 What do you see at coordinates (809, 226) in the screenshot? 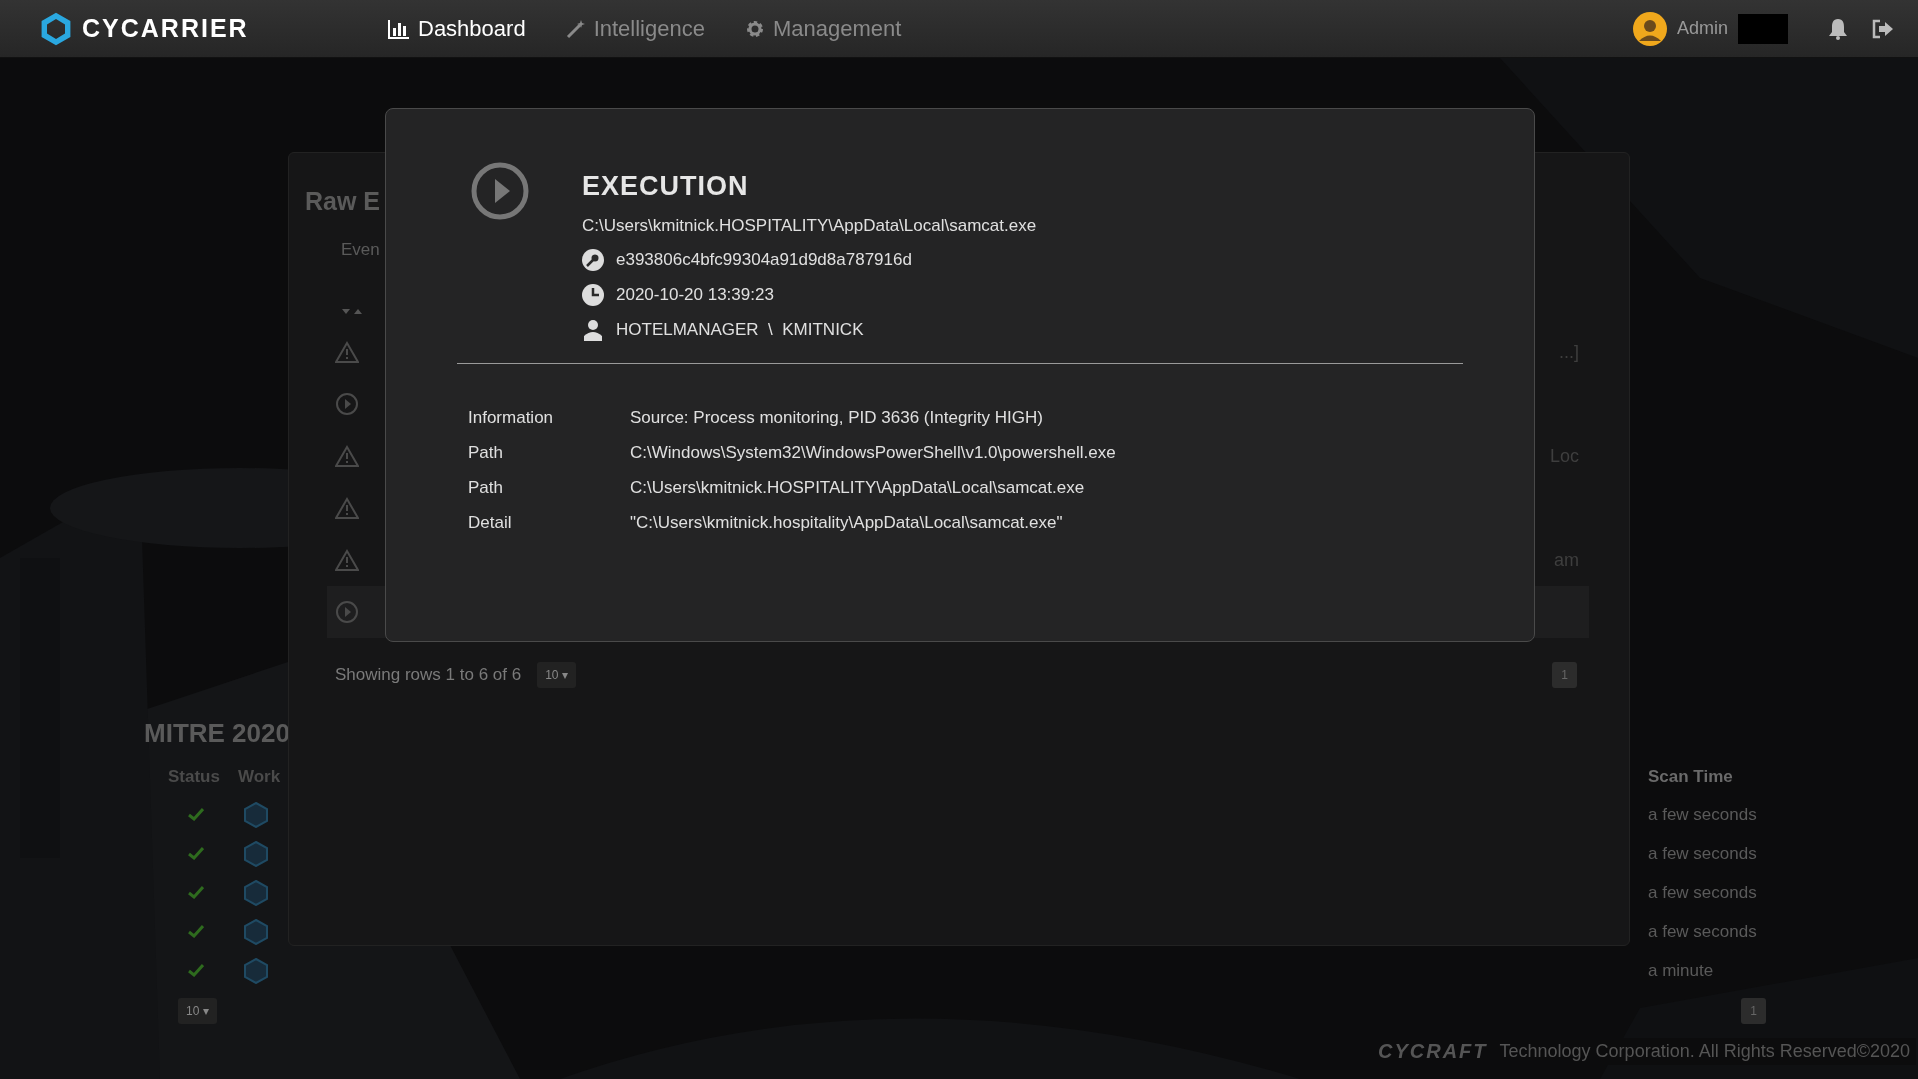
I see `file-path: C:\Users\kmitnick.HOSPITALITY\AppData\Local\samcat.exe` at bounding box center [809, 226].